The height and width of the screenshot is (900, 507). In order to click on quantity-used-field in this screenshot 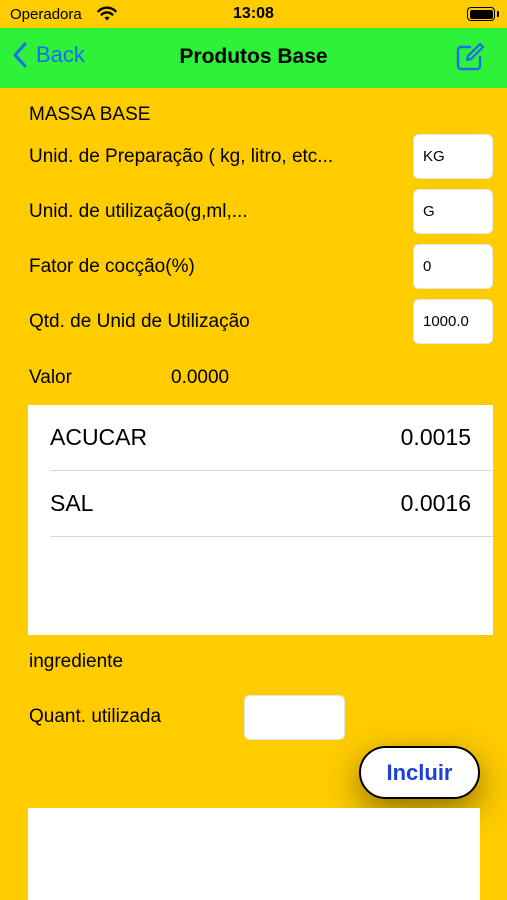, I will do `click(294, 717)`.